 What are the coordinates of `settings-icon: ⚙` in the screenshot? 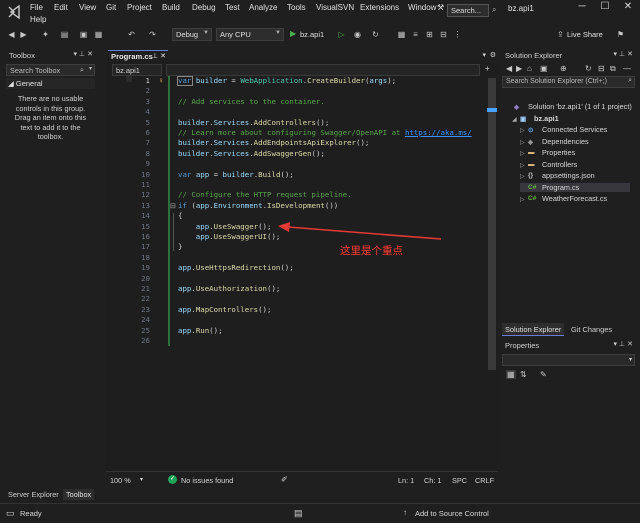 It's located at (493, 55).